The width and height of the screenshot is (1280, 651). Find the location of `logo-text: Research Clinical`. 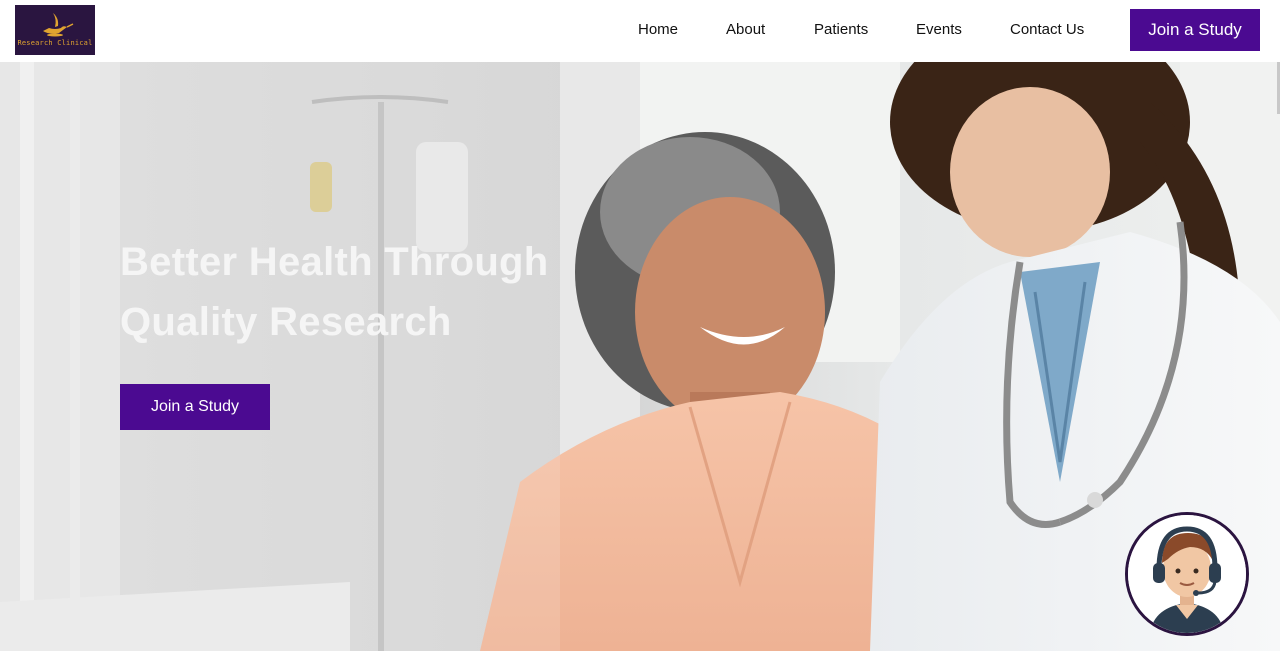

logo-text: Research Clinical is located at coordinates (55, 43).